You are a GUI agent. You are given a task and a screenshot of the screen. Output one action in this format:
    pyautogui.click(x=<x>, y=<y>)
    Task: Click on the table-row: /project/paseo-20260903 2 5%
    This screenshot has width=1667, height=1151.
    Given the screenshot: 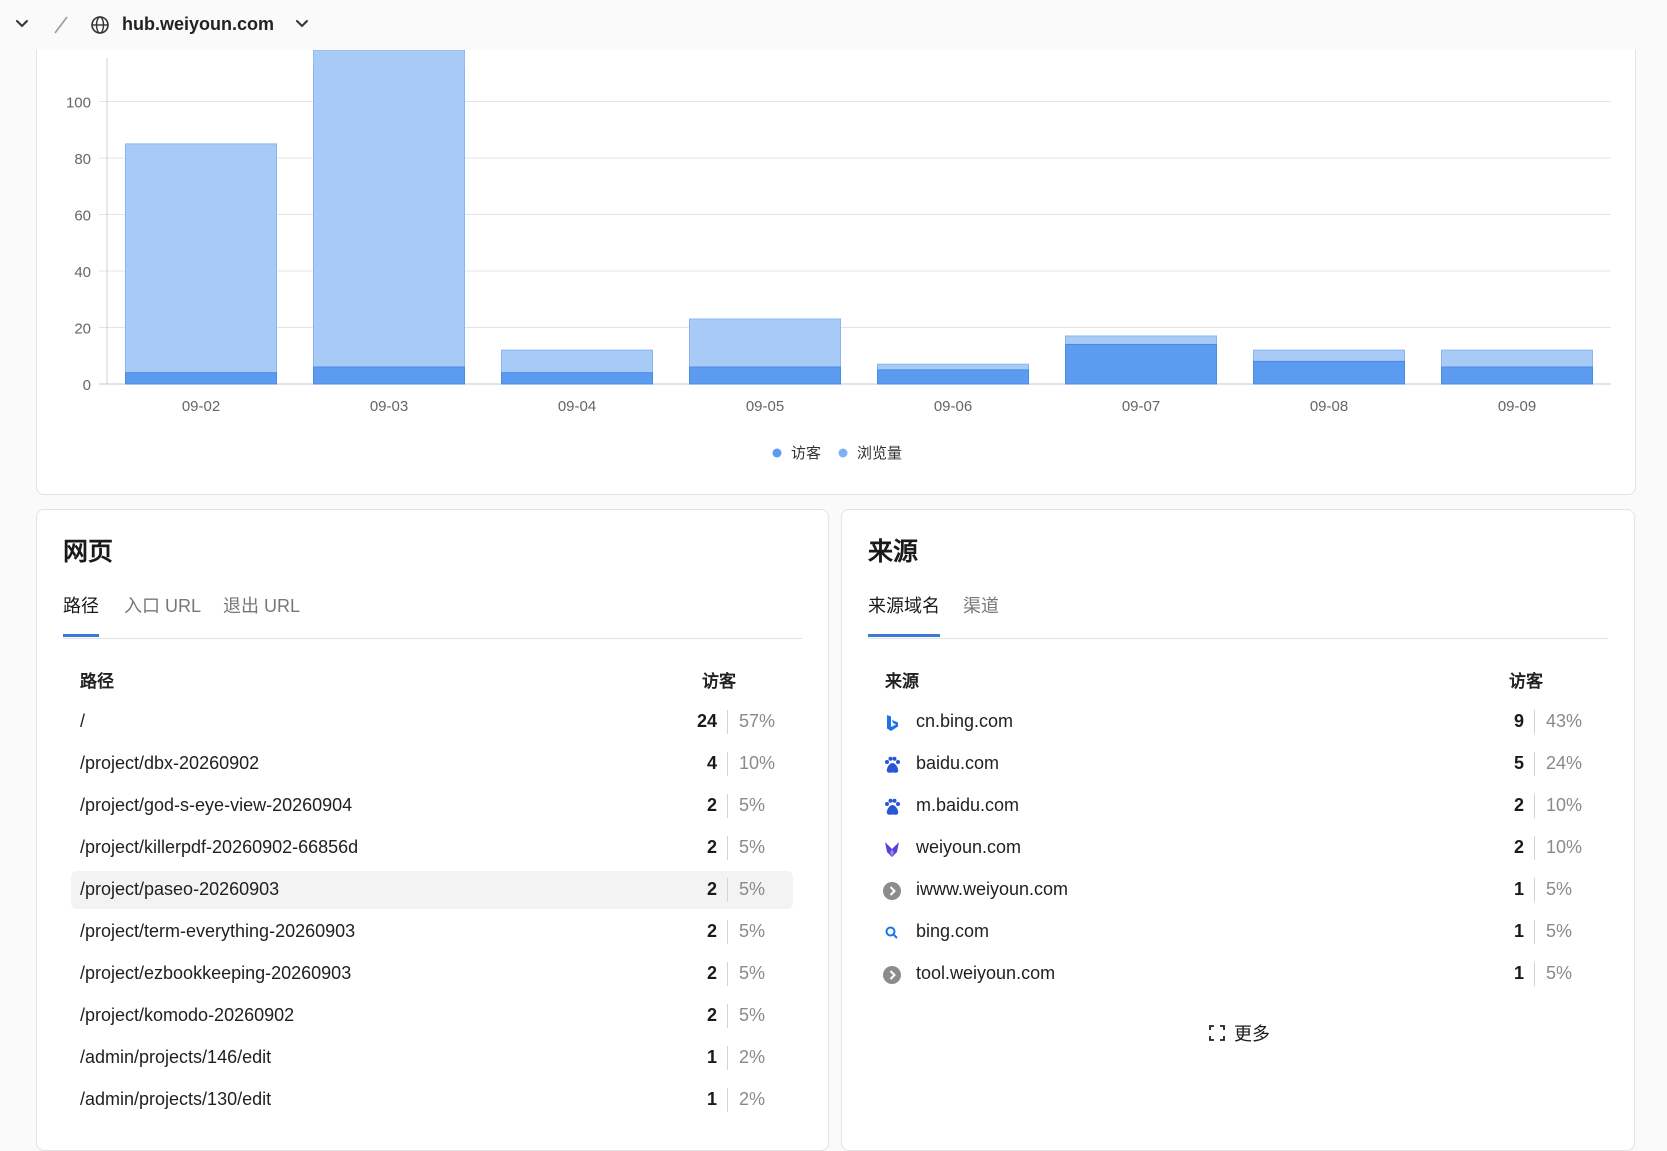 What is the action you would take?
    pyautogui.click(x=432, y=890)
    